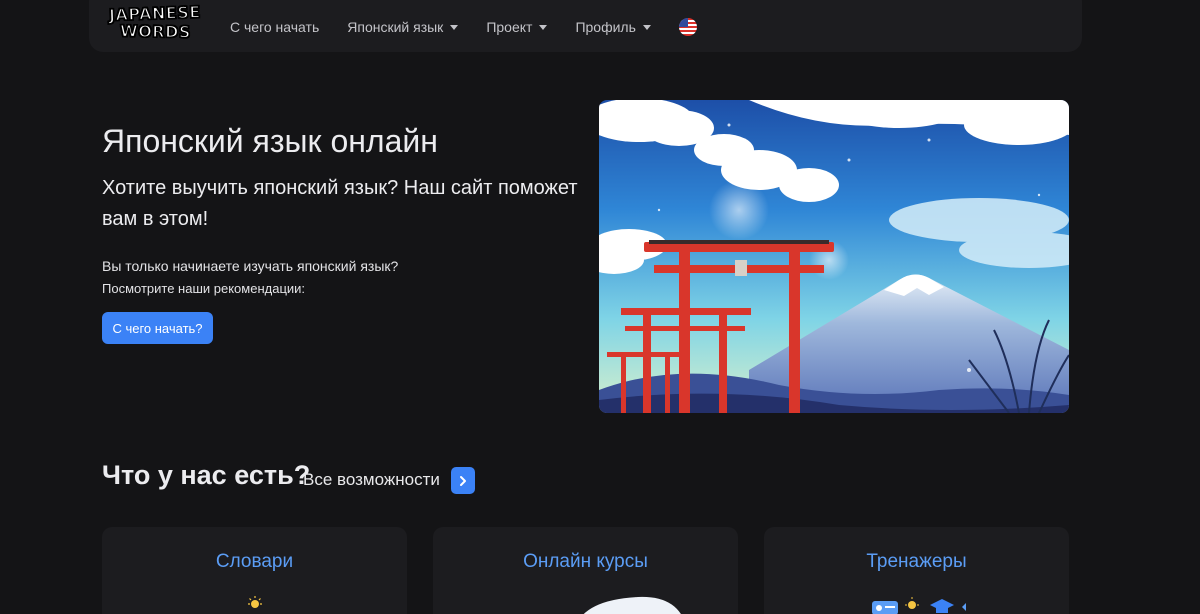 Image resolution: width=1200 pixels, height=614 pixels. I want to click on nav-item-start: С чего начать, so click(274, 27).